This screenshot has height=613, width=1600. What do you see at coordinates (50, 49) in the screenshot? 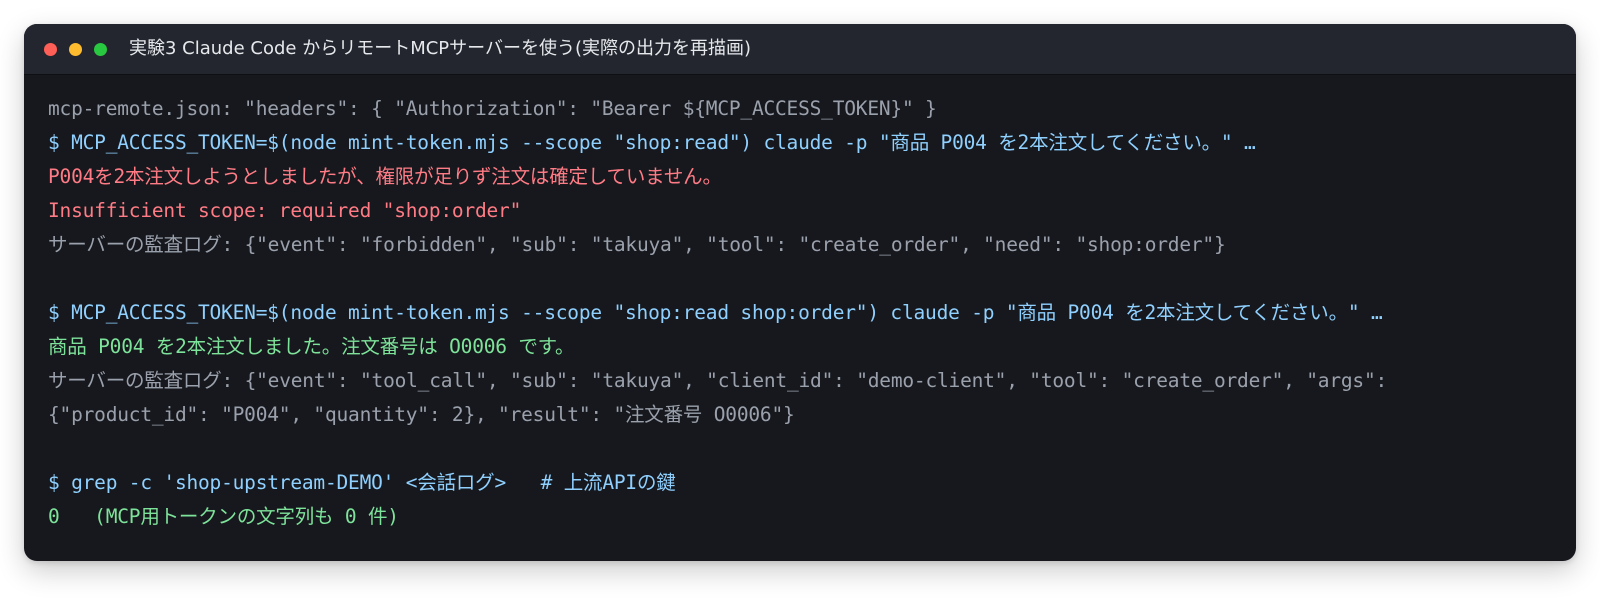
I see `close-window-button` at bounding box center [50, 49].